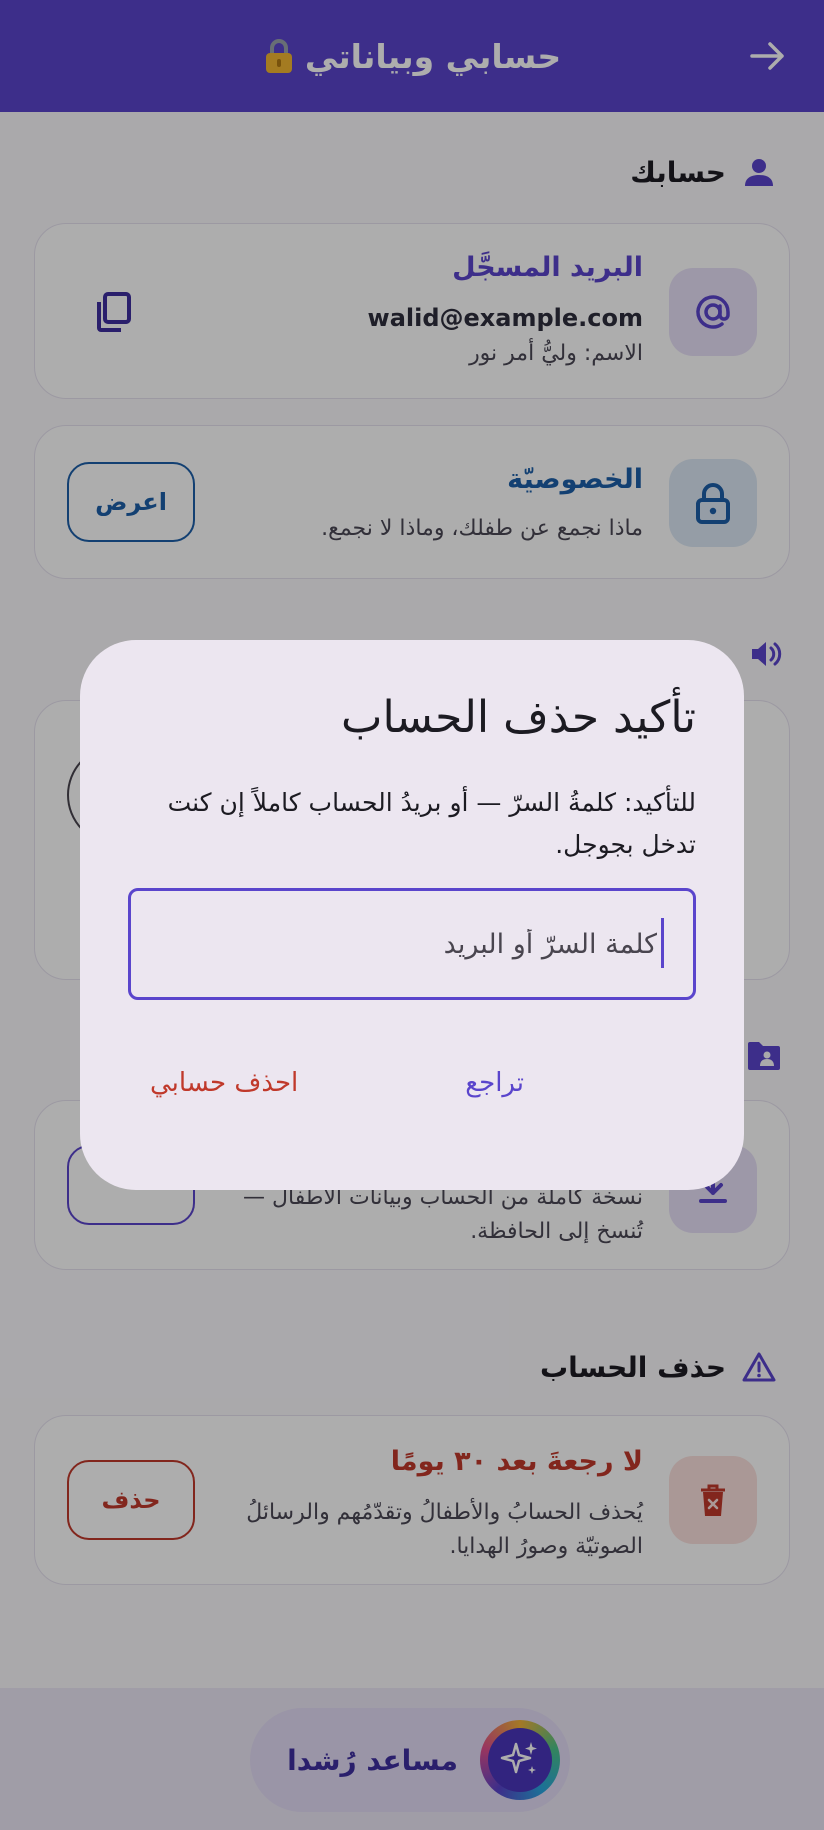  What do you see at coordinates (494, 1083) in the screenshot?
I see `cancel-button: تراجع` at bounding box center [494, 1083].